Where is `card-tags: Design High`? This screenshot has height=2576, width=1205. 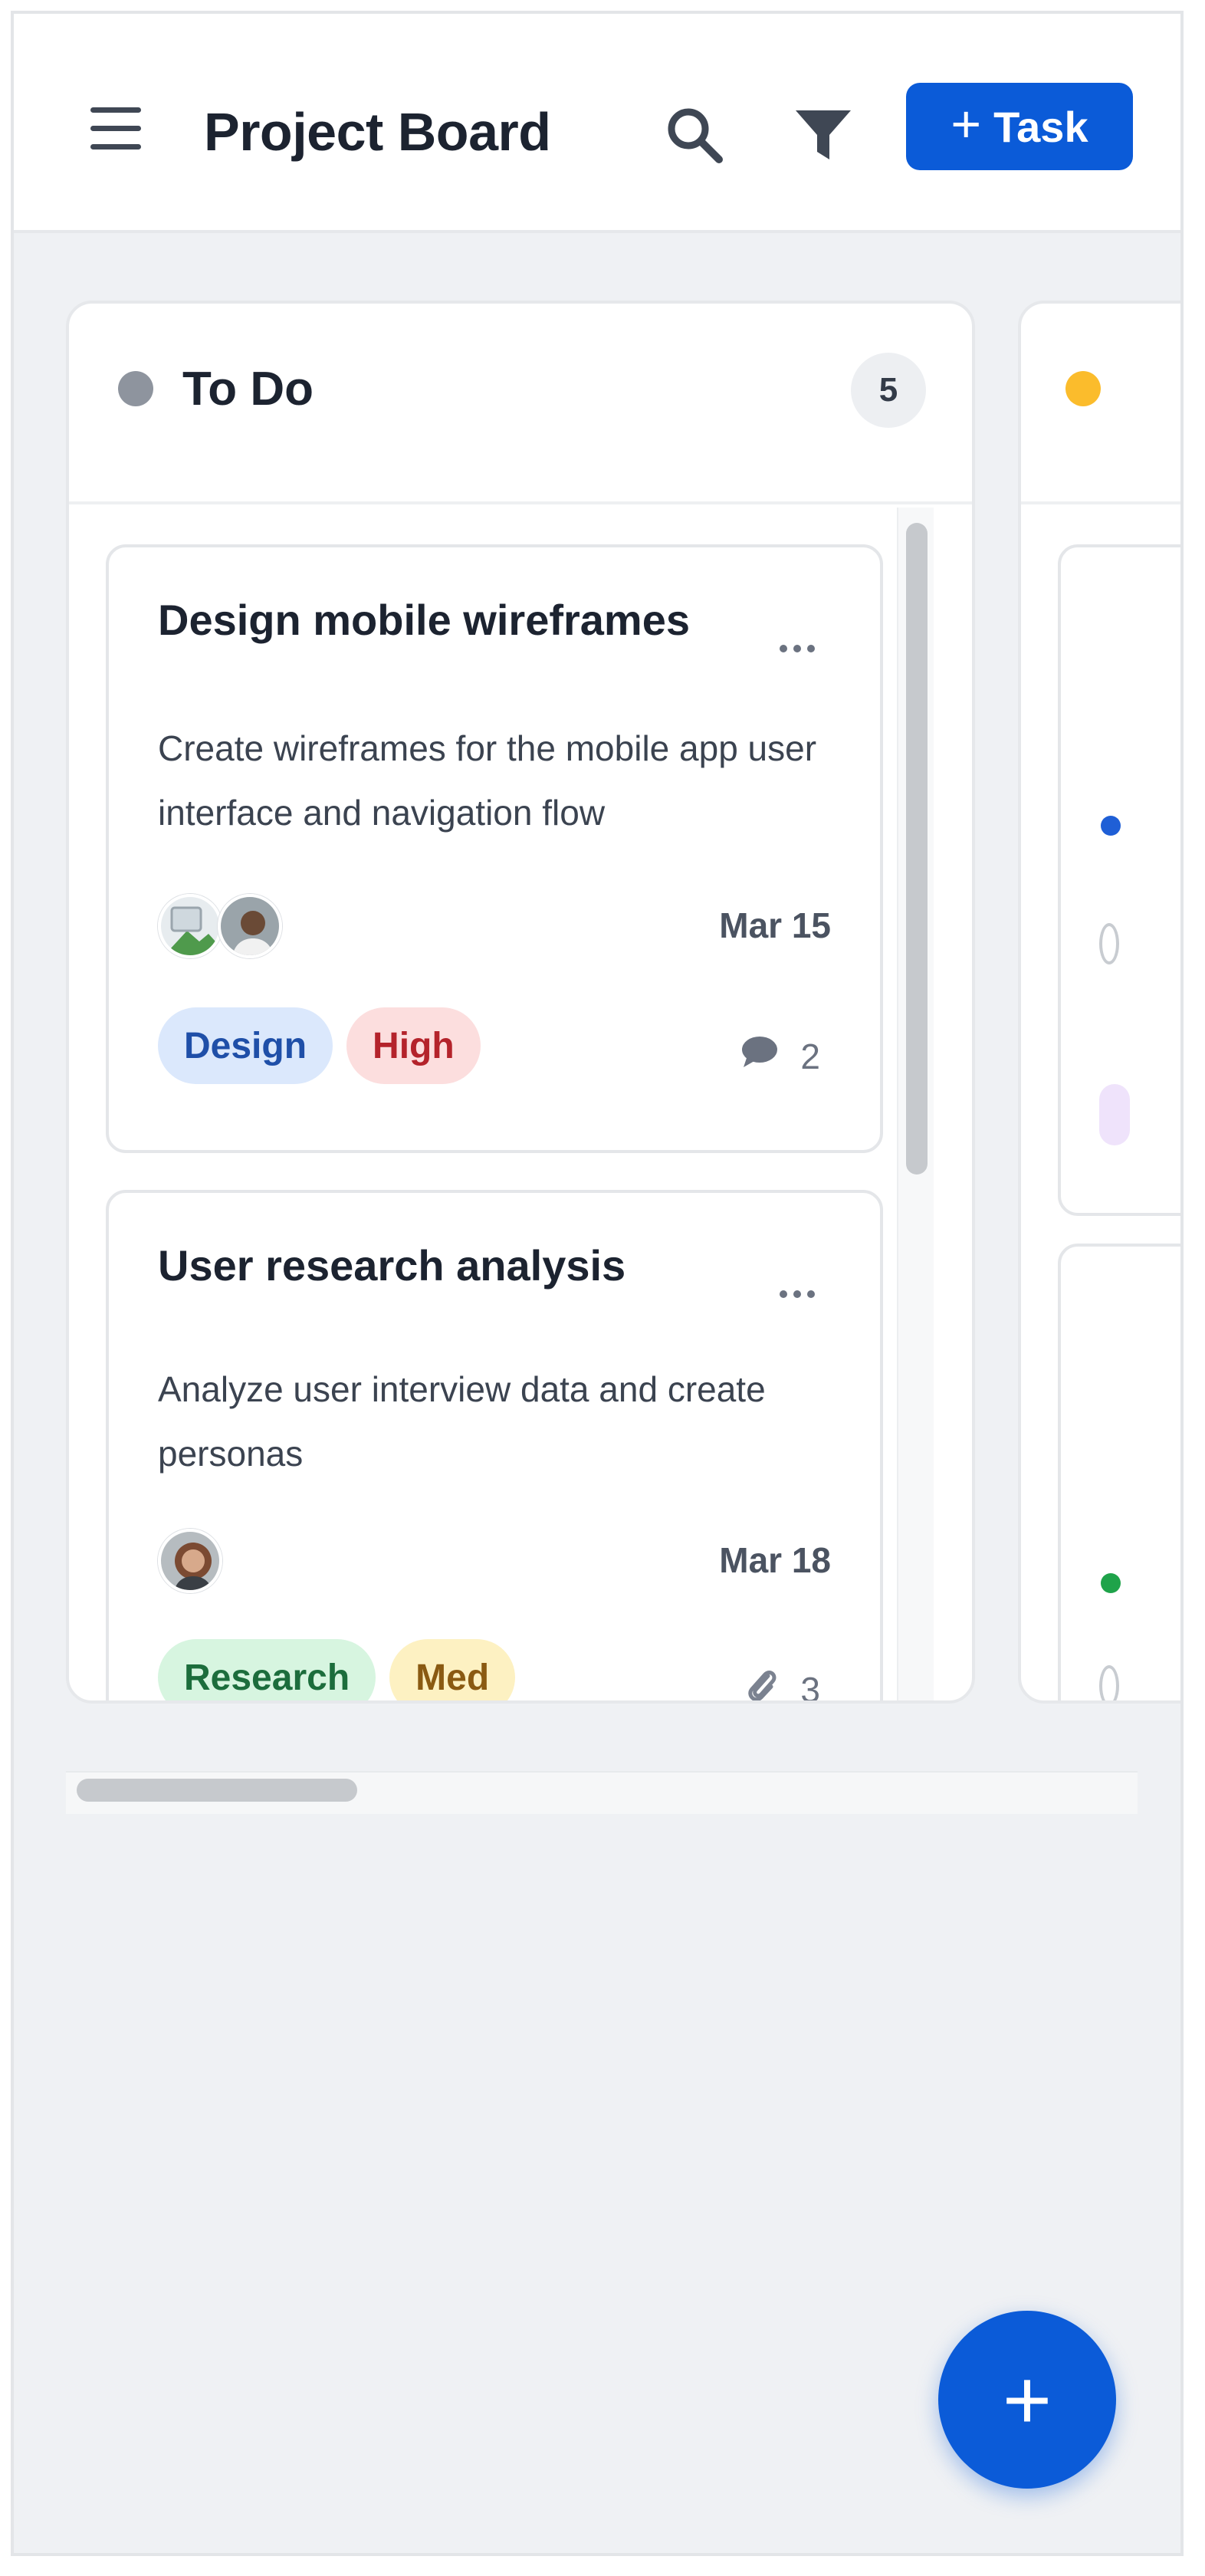
card-tags: Design High is located at coordinates (319, 1045).